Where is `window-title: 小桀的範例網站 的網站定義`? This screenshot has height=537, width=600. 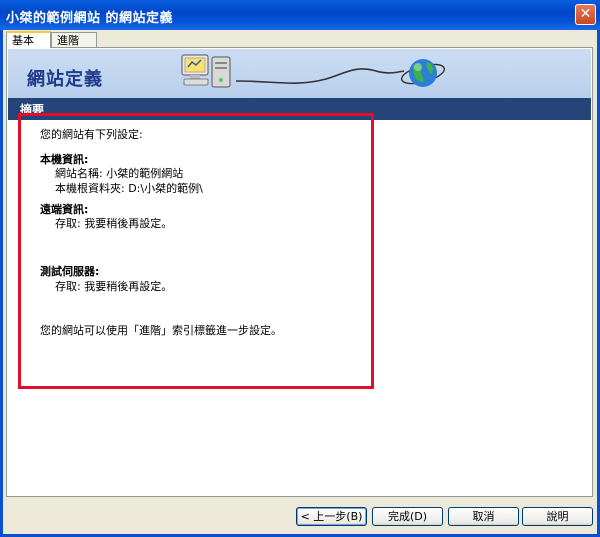 window-title: 小桀的範例網站 的網站定義 is located at coordinates (90, 18).